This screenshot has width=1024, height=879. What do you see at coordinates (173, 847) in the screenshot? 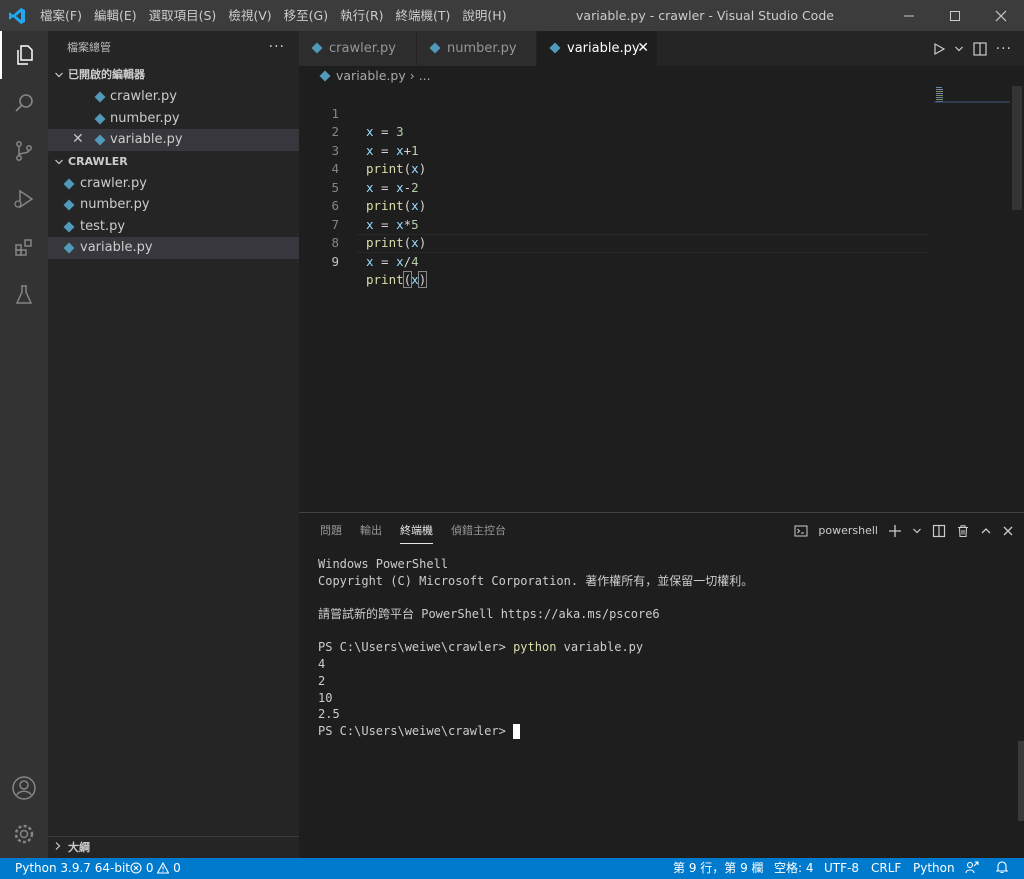
I see `outline-section-header: 大綱` at bounding box center [173, 847].